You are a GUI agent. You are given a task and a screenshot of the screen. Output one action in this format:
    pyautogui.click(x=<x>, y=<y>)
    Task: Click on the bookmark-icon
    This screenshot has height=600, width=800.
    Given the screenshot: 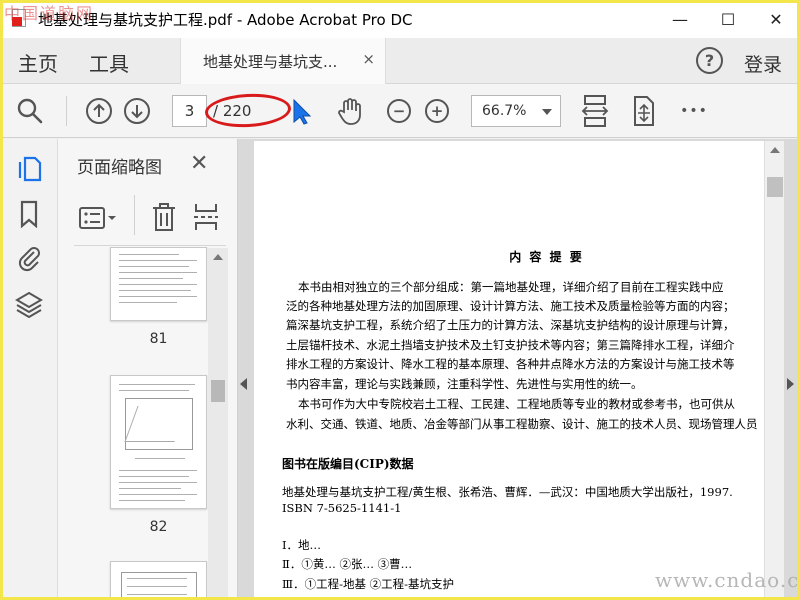 What is the action you would take?
    pyautogui.click(x=29, y=214)
    